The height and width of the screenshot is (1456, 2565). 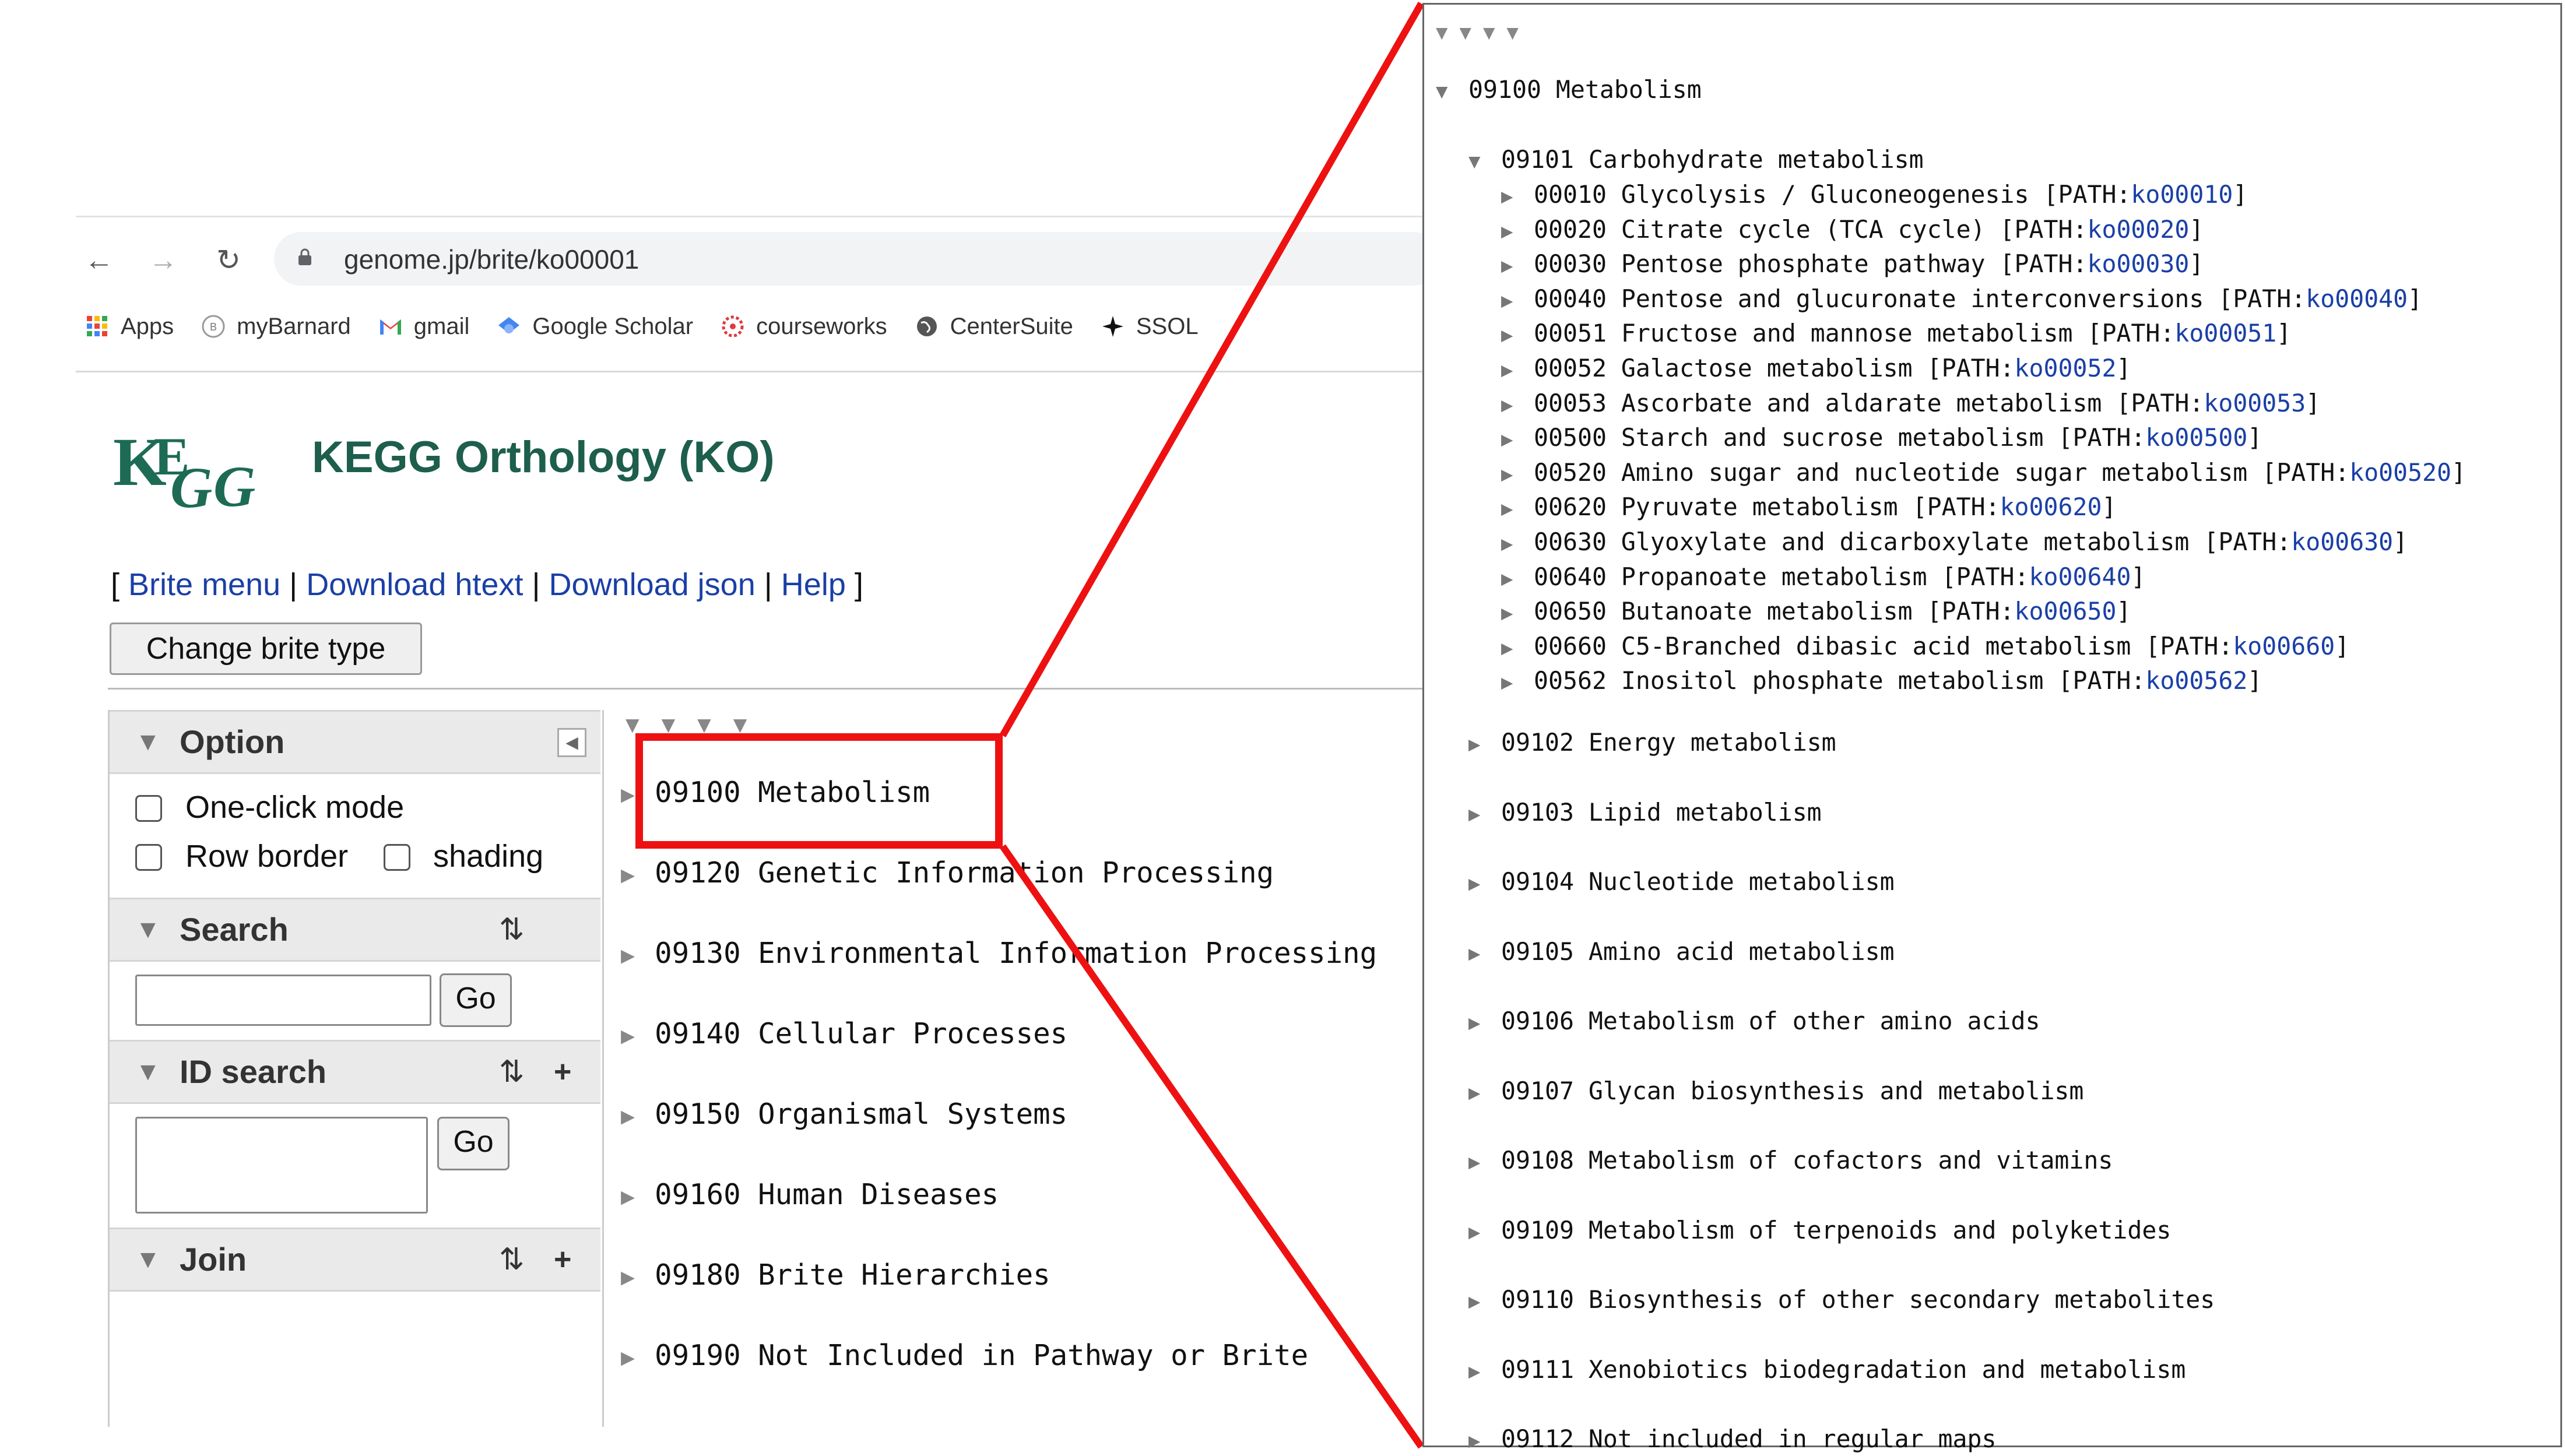 What do you see at coordinates (1732, 1440) in the screenshot?
I see `subgroup-row: ▶ 09112 Not included in regular maps` at bounding box center [1732, 1440].